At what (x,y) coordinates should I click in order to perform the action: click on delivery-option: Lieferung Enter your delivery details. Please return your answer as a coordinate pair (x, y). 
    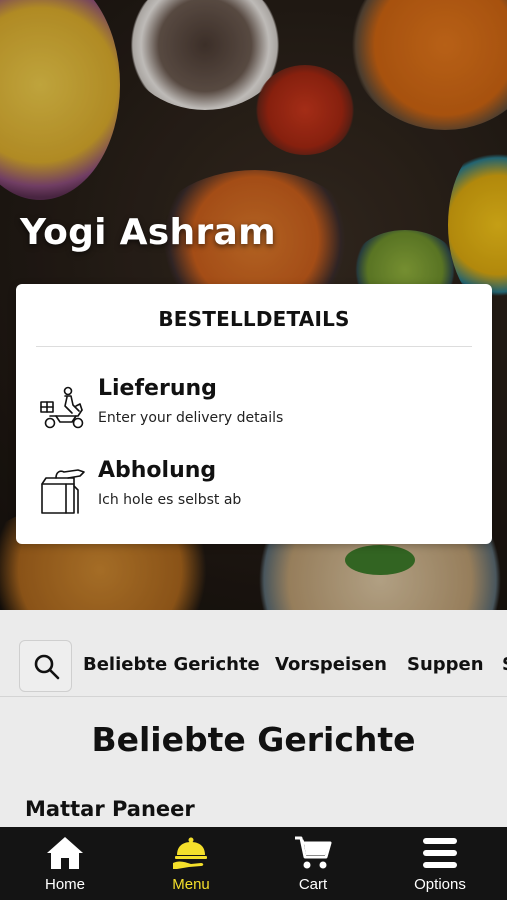
    Looking at the image, I should click on (254, 407).